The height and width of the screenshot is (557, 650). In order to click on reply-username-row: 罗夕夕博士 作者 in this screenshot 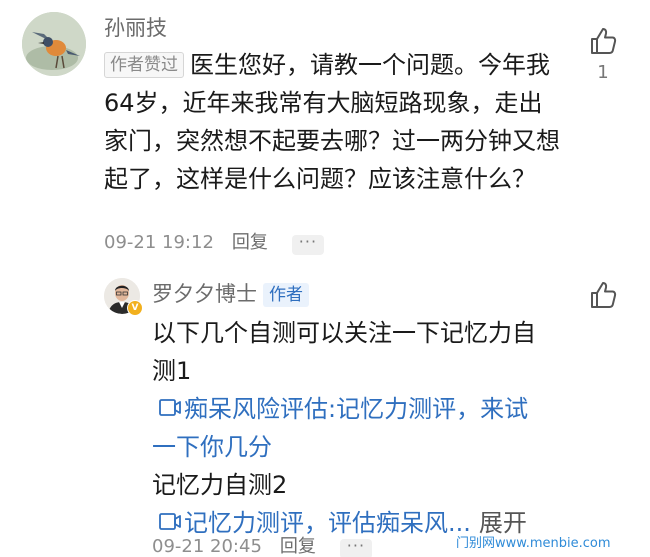, I will do `click(230, 294)`.